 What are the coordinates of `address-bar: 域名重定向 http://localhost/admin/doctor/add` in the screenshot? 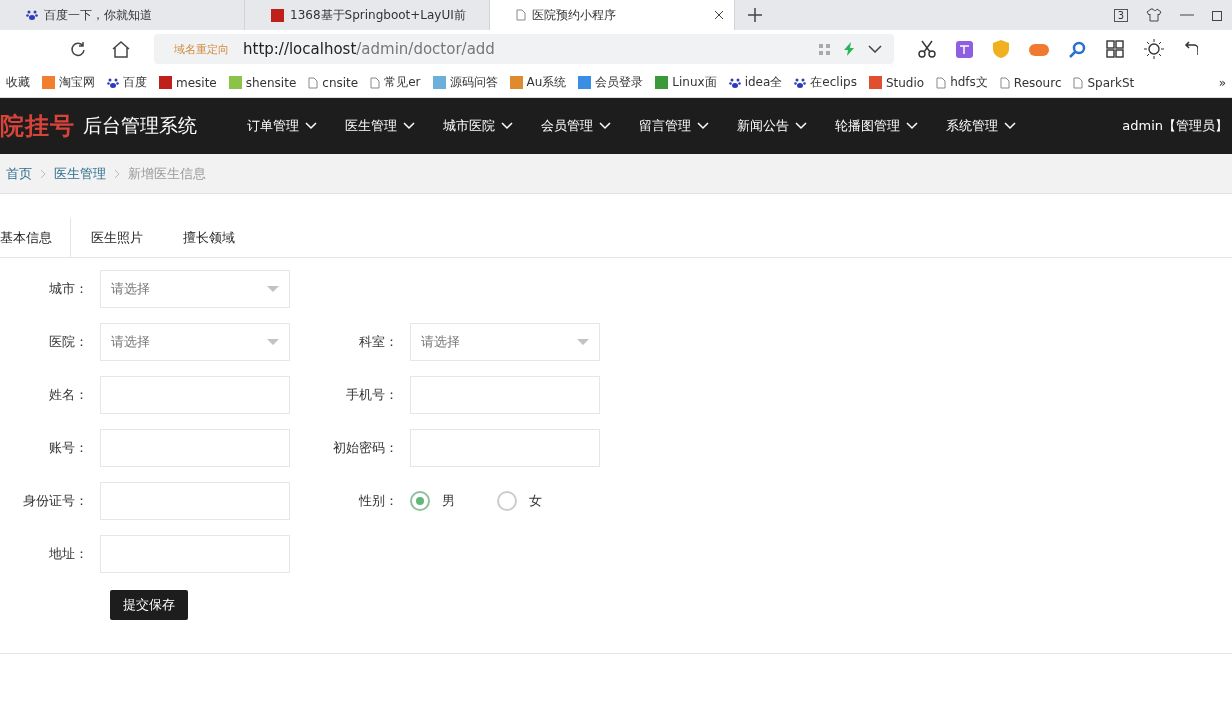 It's located at (524, 49).